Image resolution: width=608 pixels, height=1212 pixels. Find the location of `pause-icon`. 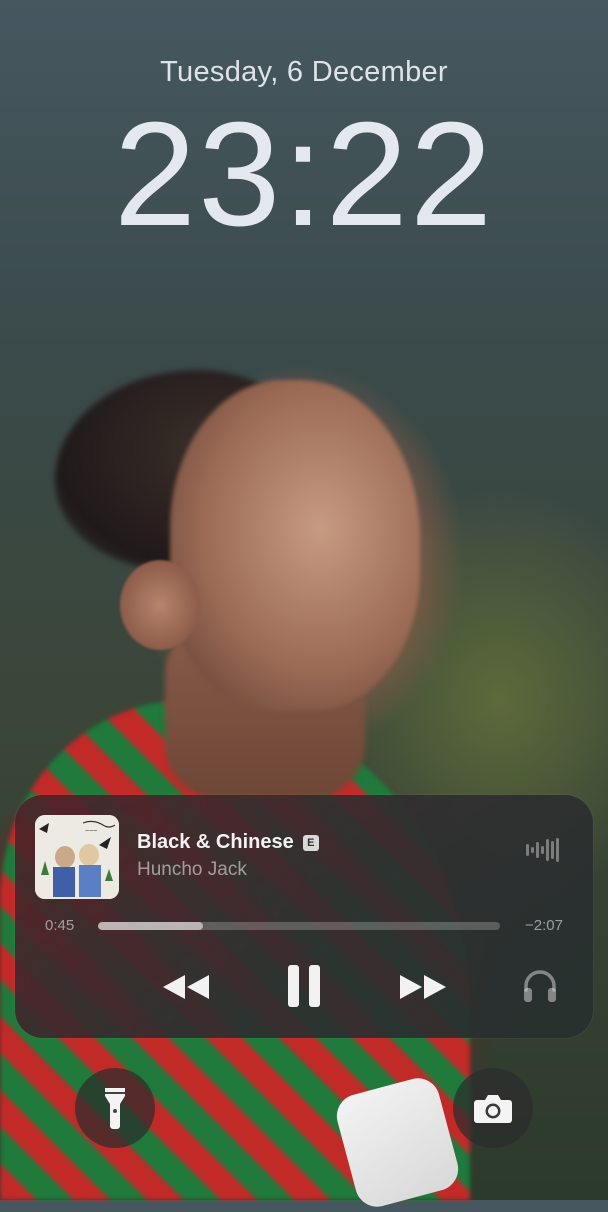

pause-icon is located at coordinates (304, 986).